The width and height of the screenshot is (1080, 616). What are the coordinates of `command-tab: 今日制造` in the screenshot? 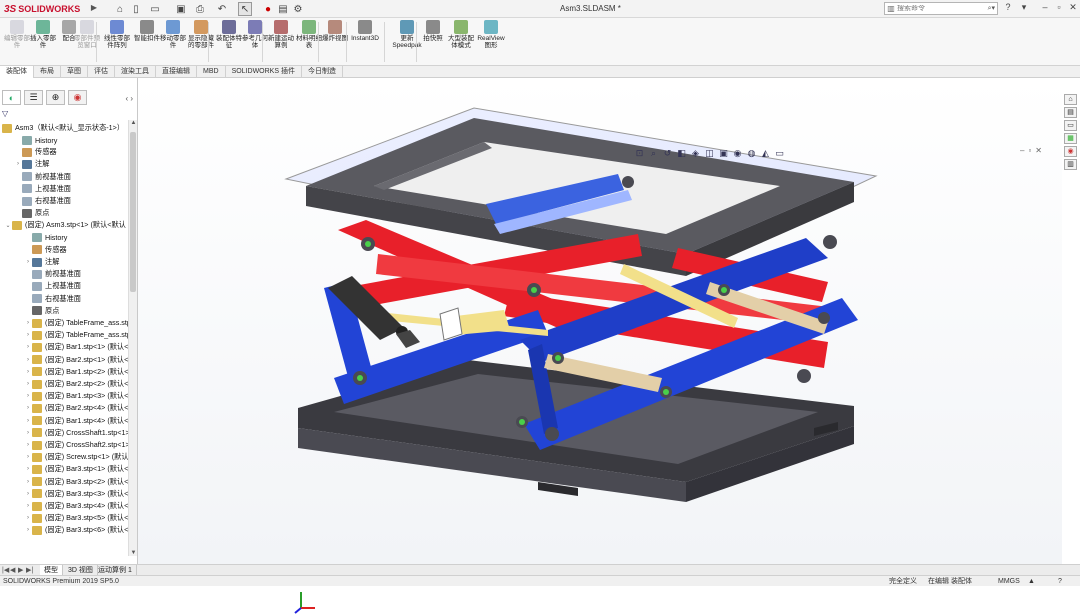 It's located at (322, 72).